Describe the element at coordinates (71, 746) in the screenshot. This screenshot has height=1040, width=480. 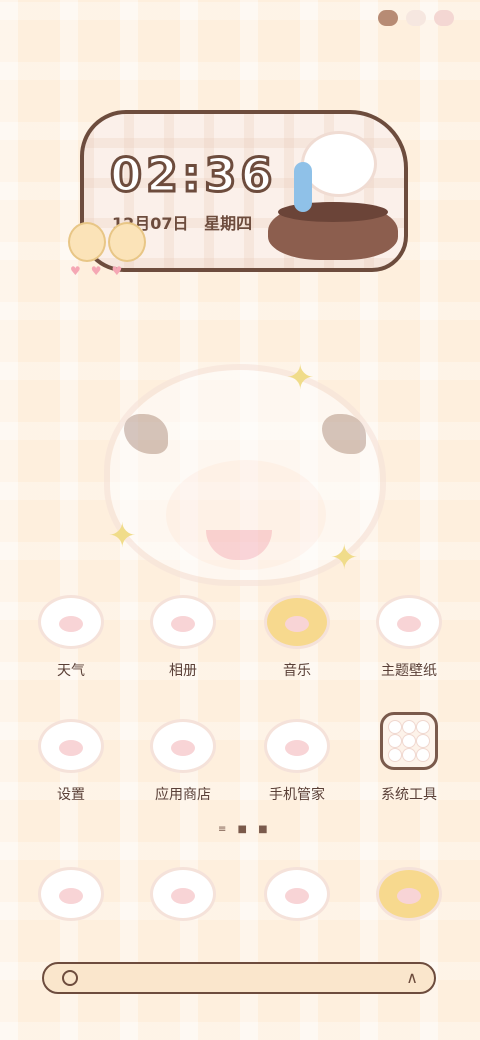
I see `settings-sheep-icon` at that location.